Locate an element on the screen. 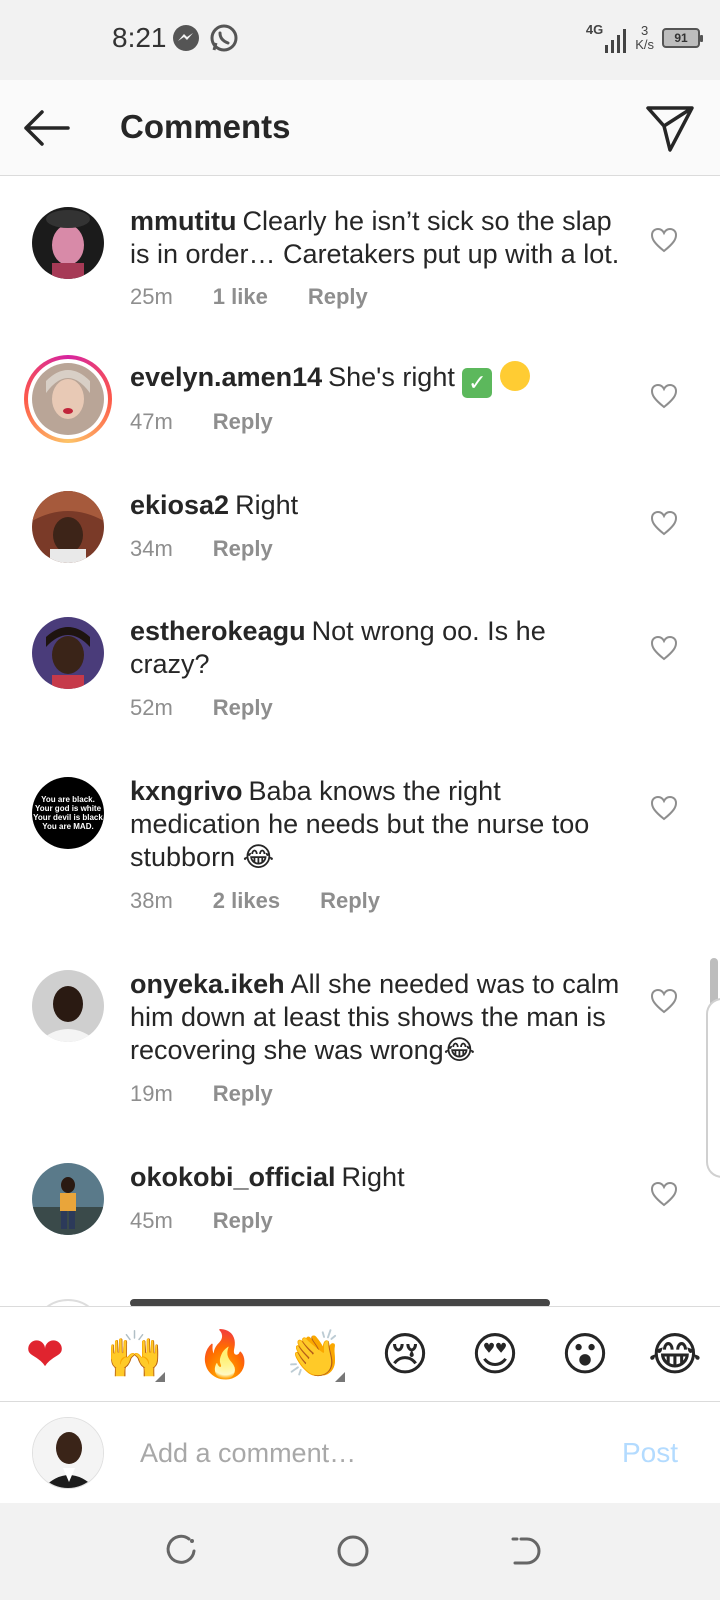  comment-time: 52m is located at coordinates (151, 707).